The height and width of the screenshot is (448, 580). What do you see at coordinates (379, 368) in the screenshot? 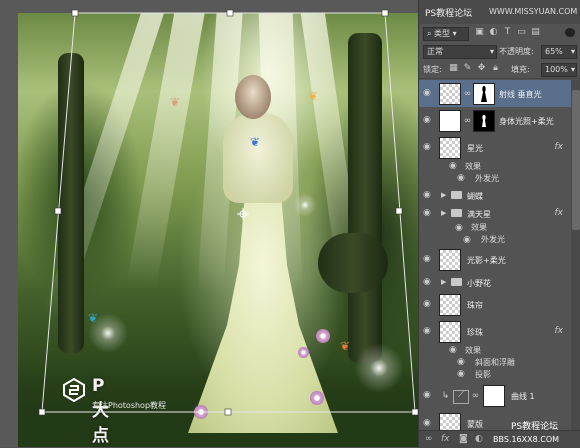
I see `sparkle` at bounding box center [379, 368].